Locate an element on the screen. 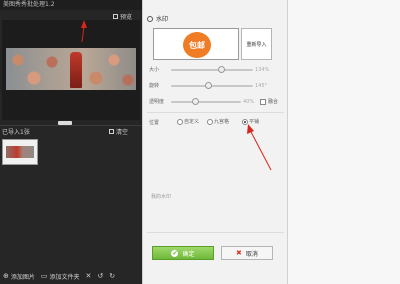 The height and width of the screenshot is (284, 400). add-image-button: ⊕ 添加图片 is located at coordinates (19, 276).